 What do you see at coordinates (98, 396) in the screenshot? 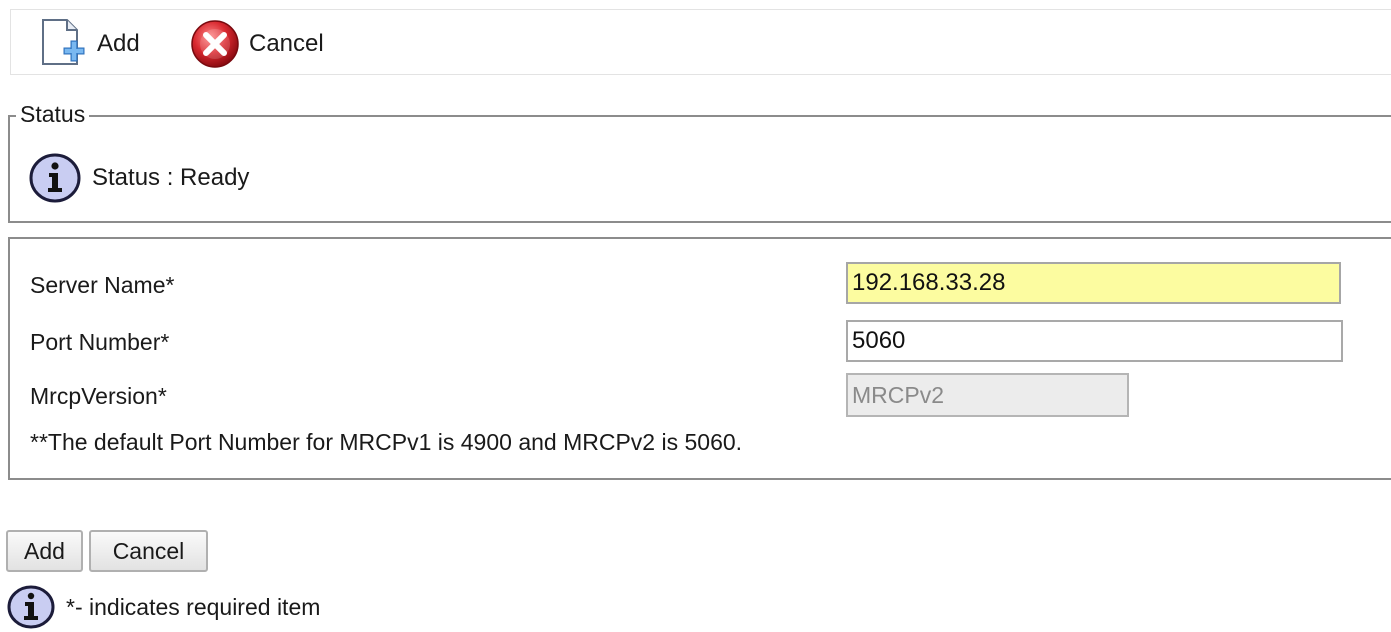
I see `mrcp-version-label: MrcpVersion*` at bounding box center [98, 396].